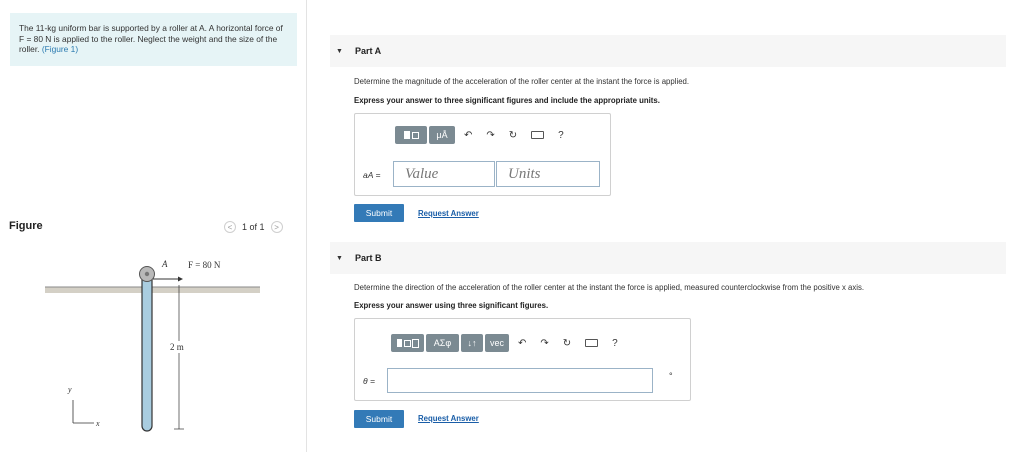 The width and height of the screenshot is (1024, 452). What do you see at coordinates (97, 423) in the screenshot?
I see `label-x: x` at bounding box center [97, 423].